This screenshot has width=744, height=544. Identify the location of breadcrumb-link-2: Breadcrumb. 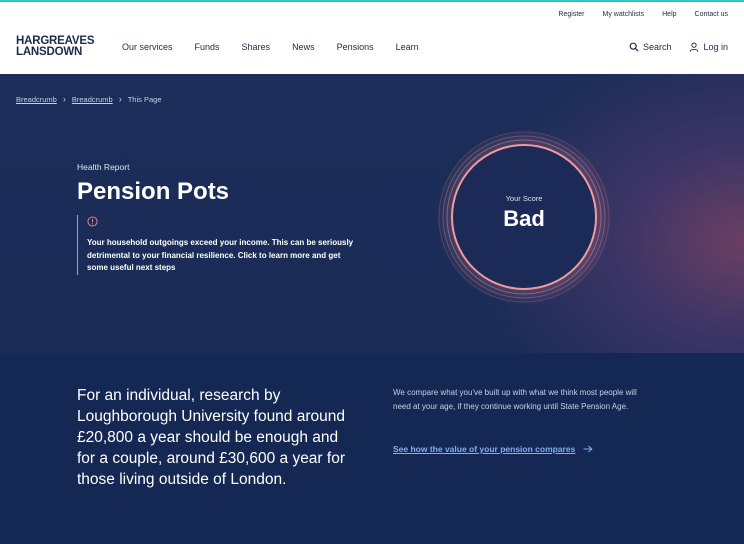
(92, 99).